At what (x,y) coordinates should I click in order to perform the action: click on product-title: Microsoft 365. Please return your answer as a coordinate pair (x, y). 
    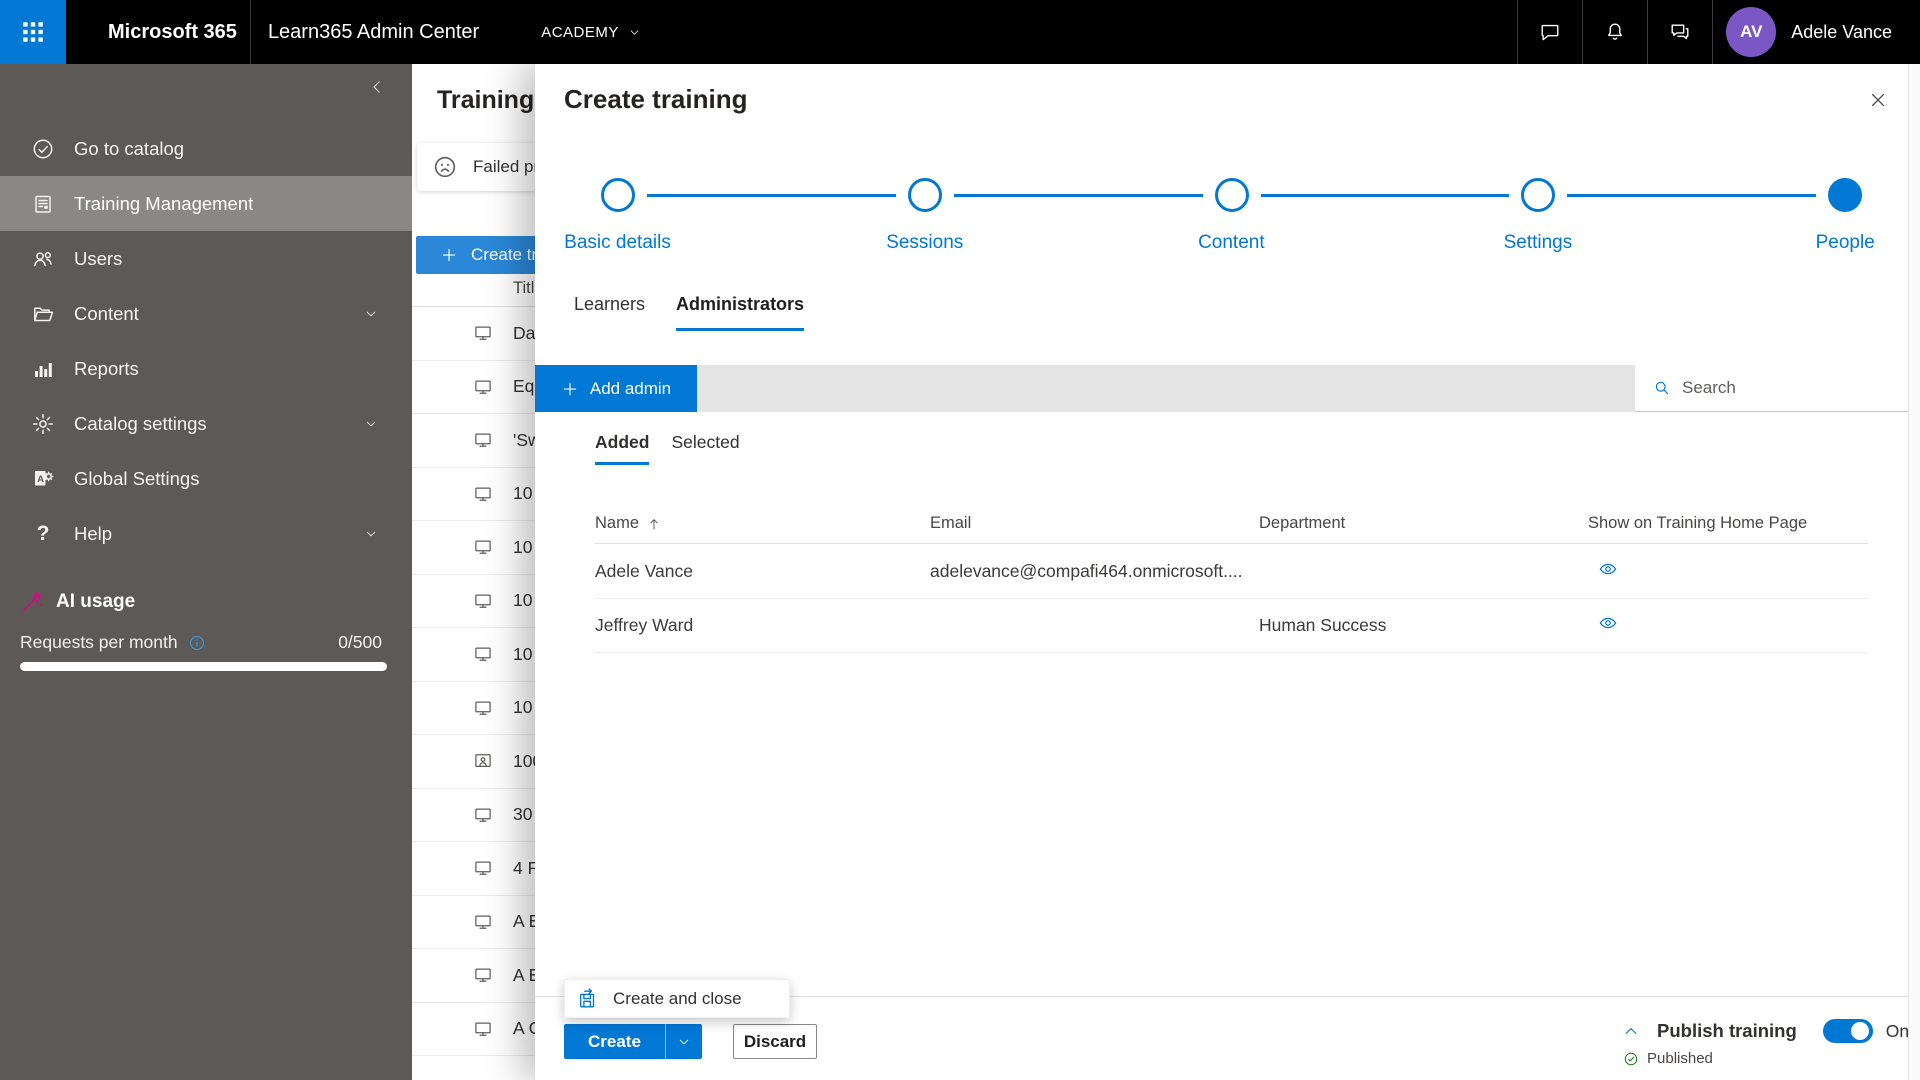
    Looking at the image, I should click on (172, 31).